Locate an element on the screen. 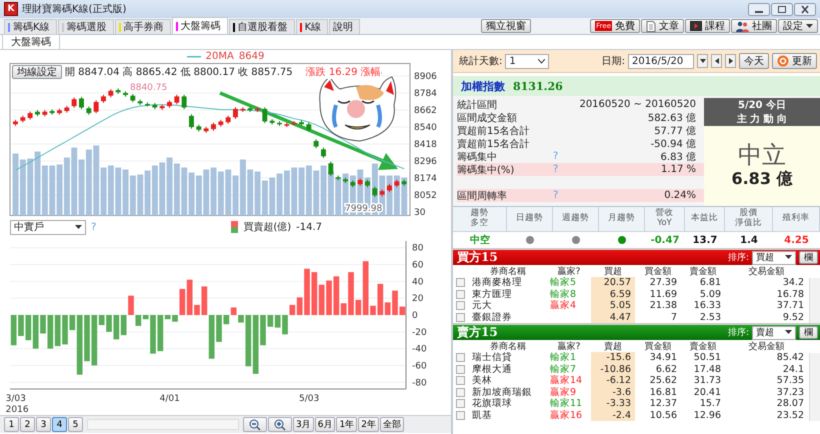 This screenshot has height=434, width=820. column-header: 殖利率 is located at coordinates (796, 219).